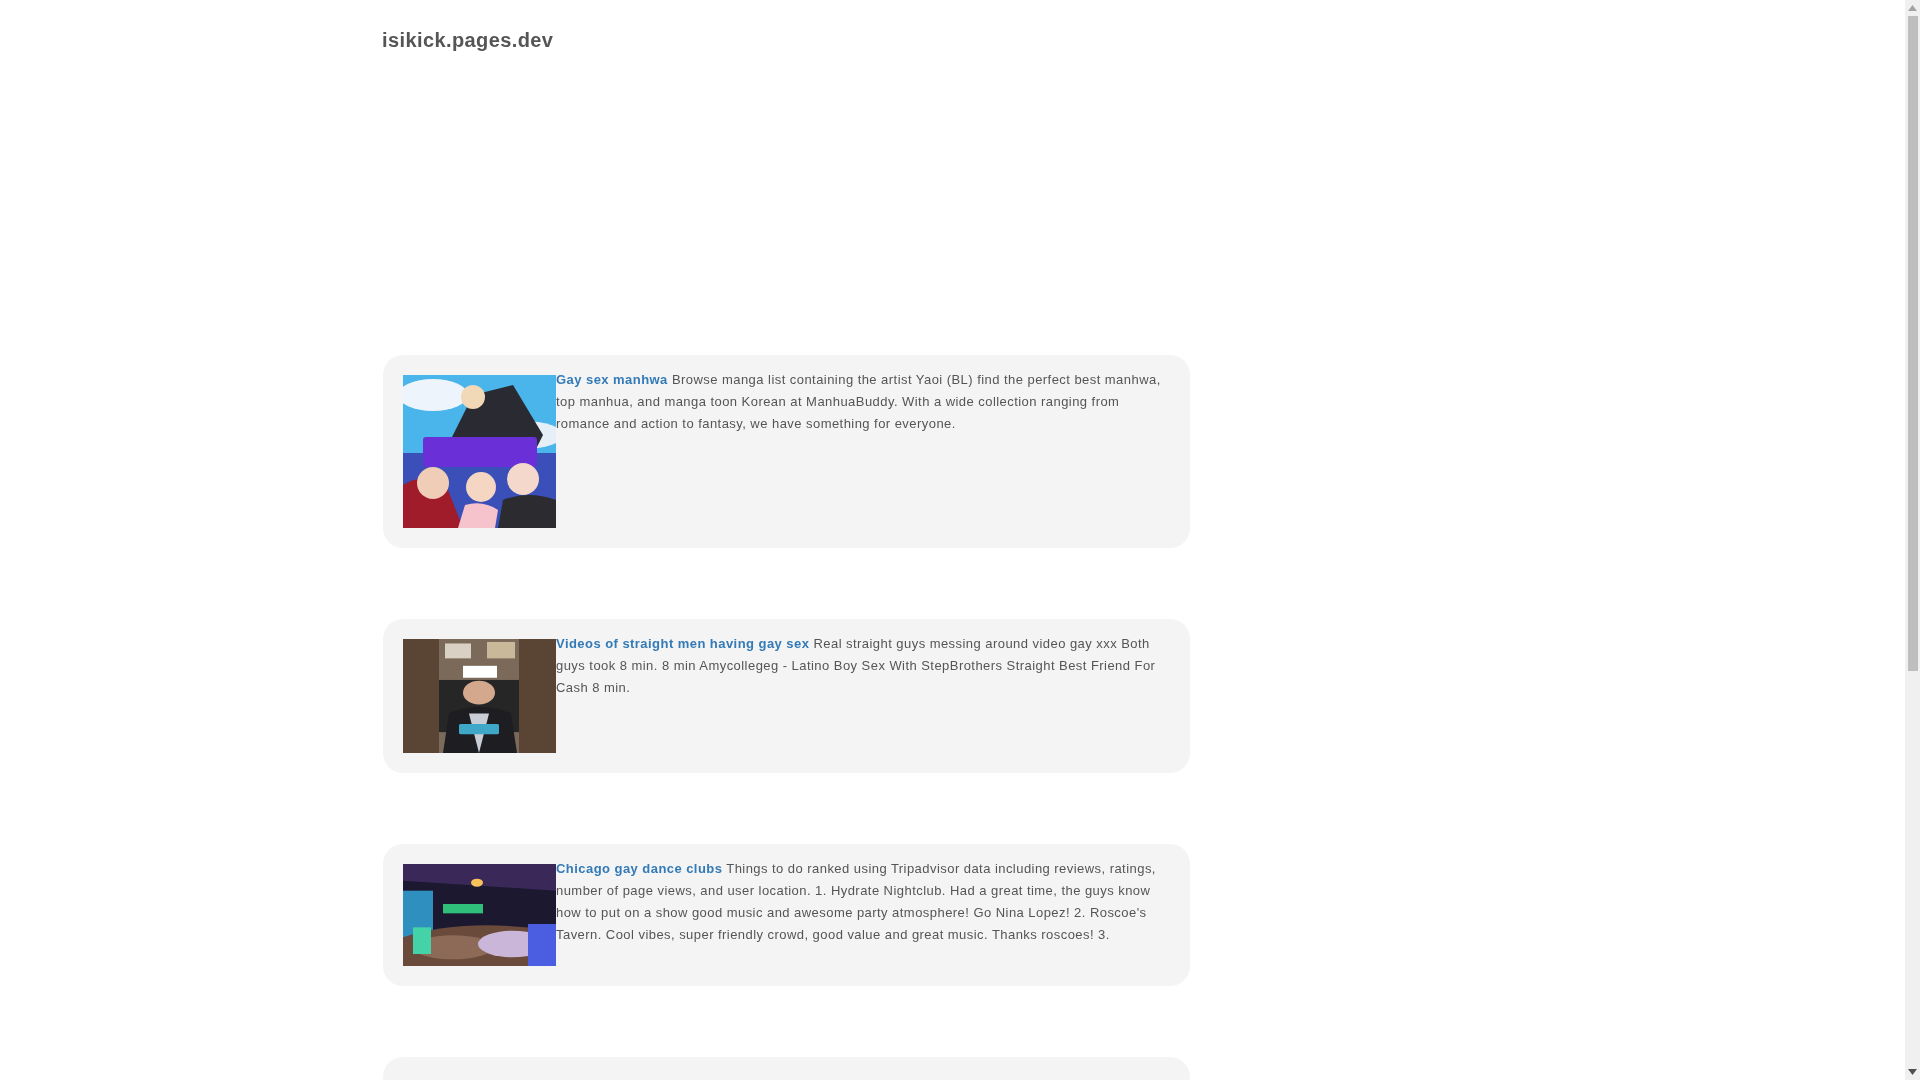  What do you see at coordinates (612, 379) in the screenshot?
I see `result-link: Gay sex manhwa` at bounding box center [612, 379].